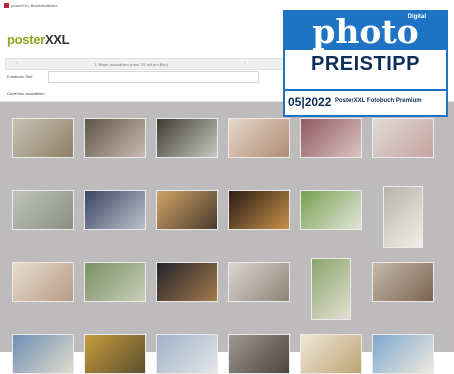 The image size is (454, 374). I want to click on logo-part-xxl: XXL, so click(57, 39).